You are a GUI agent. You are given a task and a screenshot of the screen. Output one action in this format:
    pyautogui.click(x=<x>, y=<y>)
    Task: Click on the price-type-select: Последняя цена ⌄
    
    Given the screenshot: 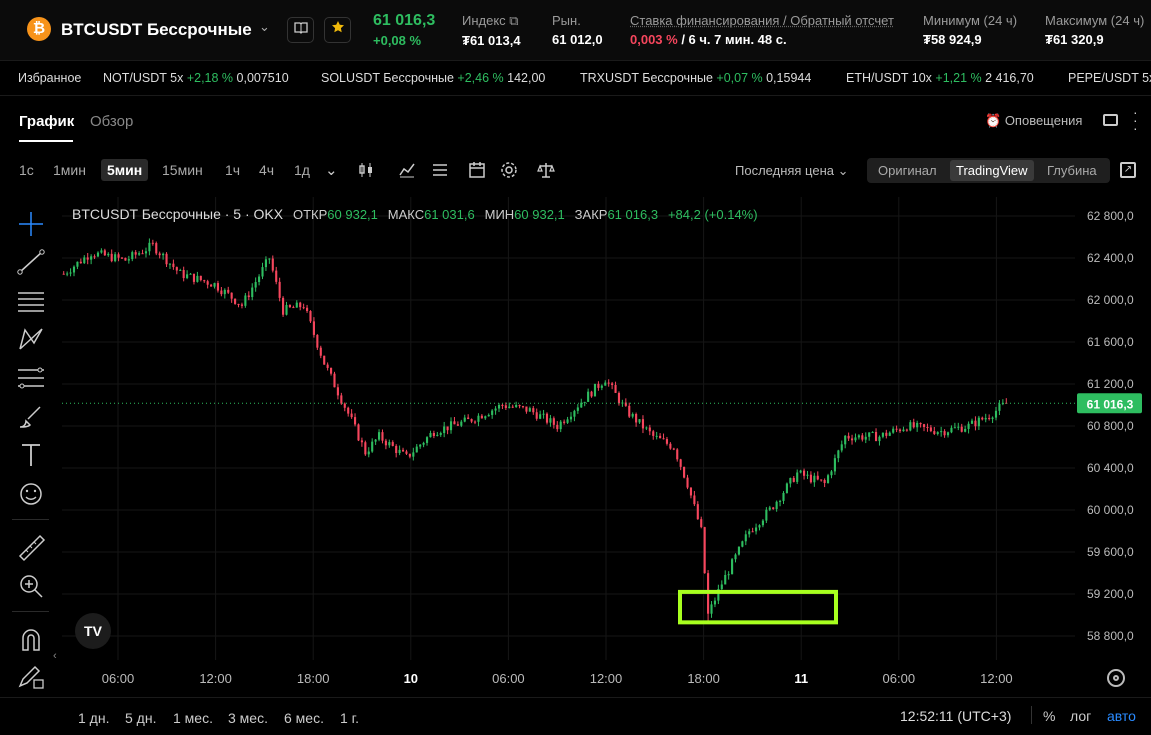 What is the action you would take?
    pyautogui.click(x=792, y=171)
    